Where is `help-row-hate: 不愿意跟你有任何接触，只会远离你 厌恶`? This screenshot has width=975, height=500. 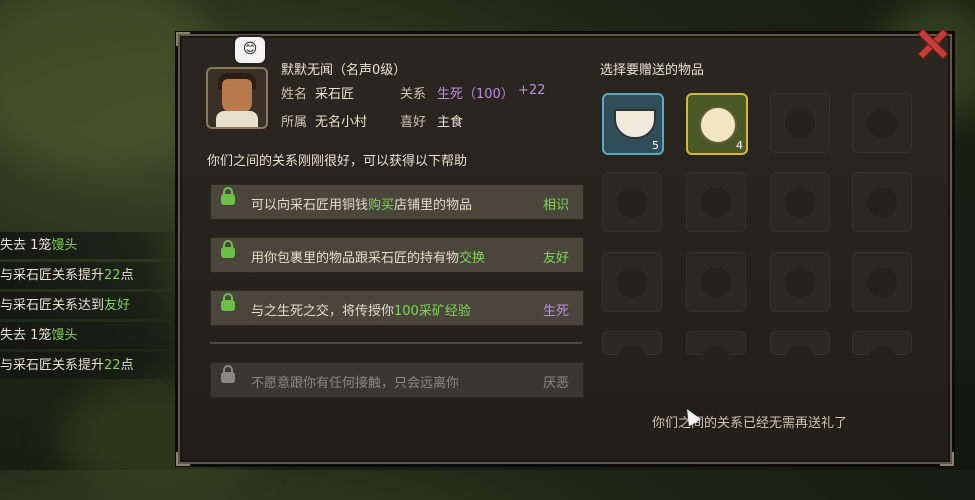
help-row-hate: 不愿意跟你有任何接触，只会远离你 厌恶 is located at coordinates (397, 380).